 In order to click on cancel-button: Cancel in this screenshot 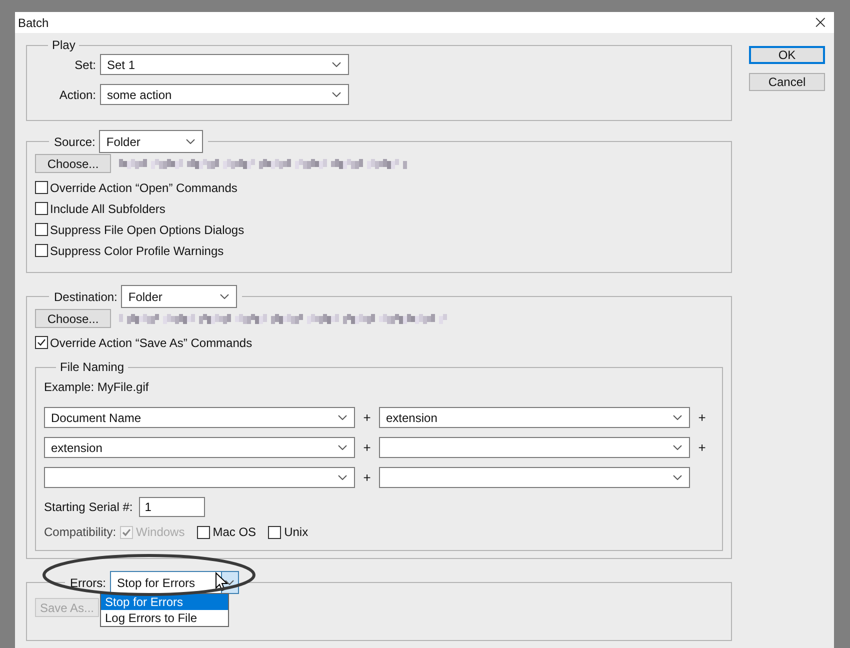, I will do `click(787, 82)`.